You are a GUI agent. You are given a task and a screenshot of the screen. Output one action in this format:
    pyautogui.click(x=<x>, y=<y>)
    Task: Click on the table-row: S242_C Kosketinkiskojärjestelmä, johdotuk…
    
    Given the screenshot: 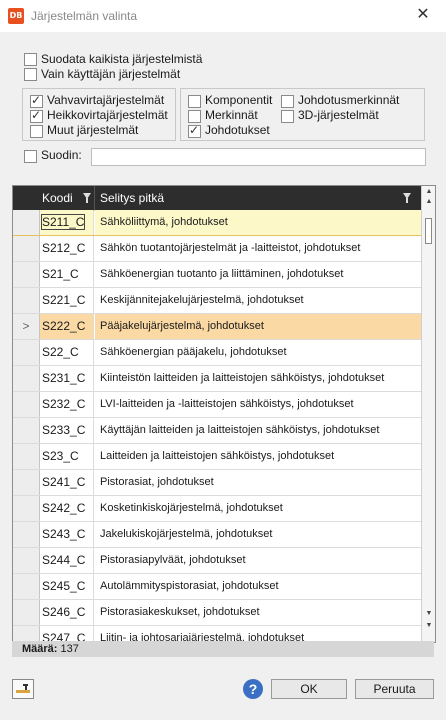 What is the action you would take?
    pyautogui.click(x=217, y=509)
    